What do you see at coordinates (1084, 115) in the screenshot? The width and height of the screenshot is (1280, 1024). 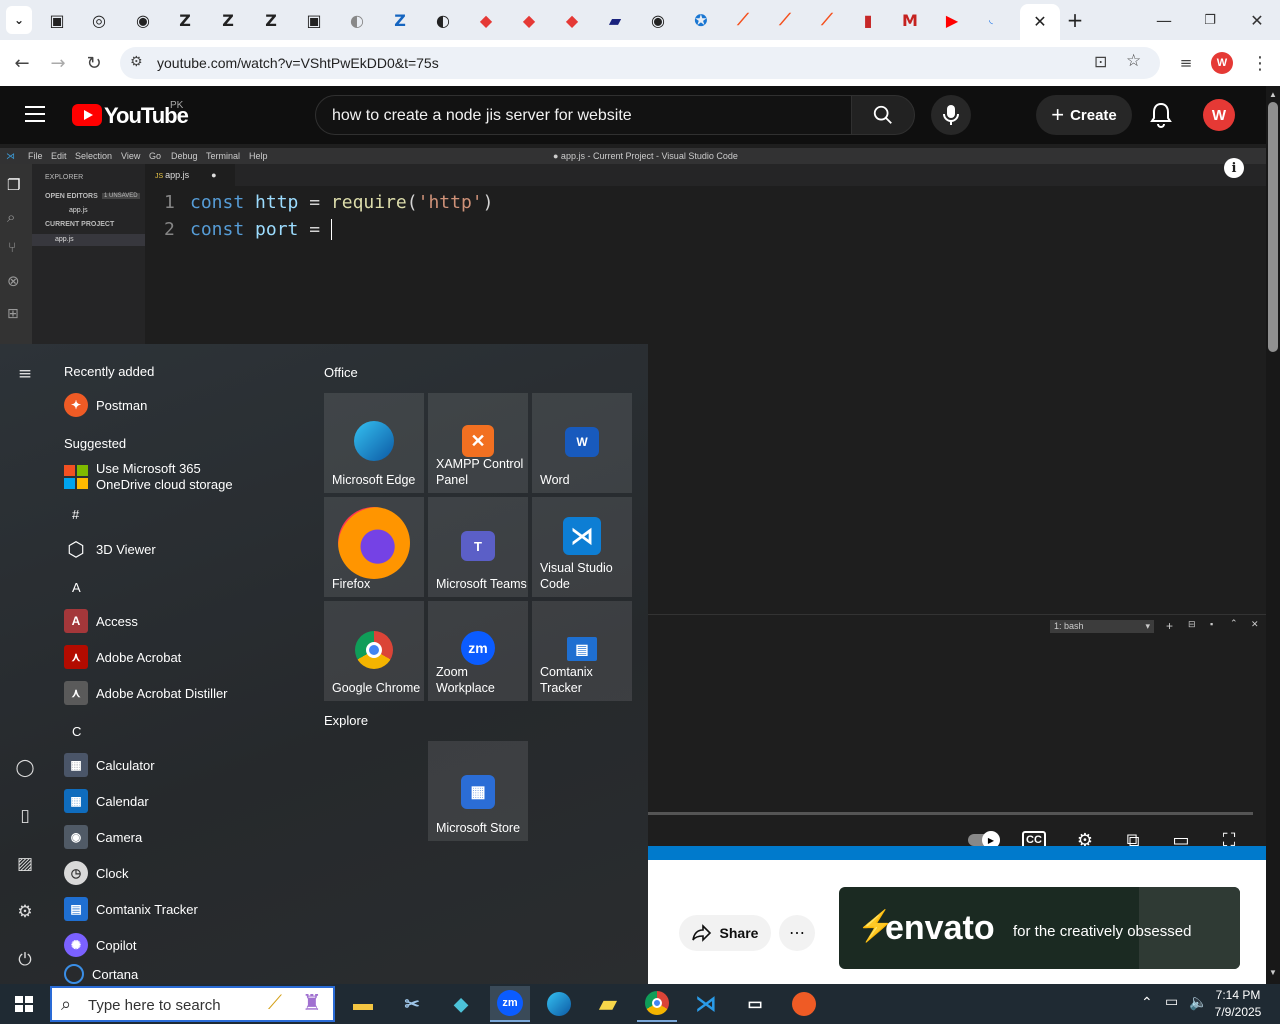 I see `create-button: + Create` at bounding box center [1084, 115].